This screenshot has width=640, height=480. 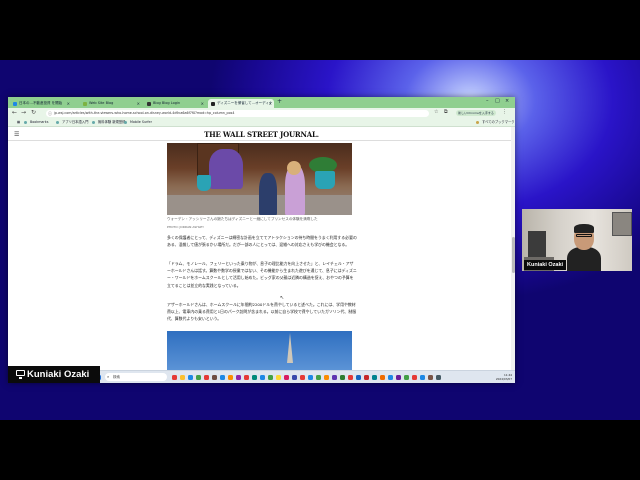 I want to click on profile-update-pill: 新しいChromeを入手する, so click(x=476, y=113).